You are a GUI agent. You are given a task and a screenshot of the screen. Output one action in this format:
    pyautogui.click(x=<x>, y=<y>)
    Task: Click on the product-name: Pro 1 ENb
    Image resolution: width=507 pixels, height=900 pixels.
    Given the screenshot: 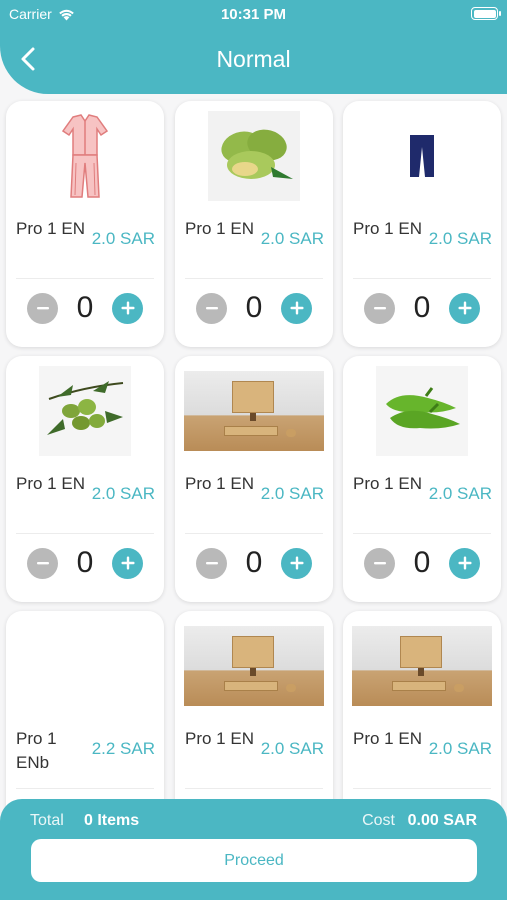 What is the action you would take?
    pyautogui.click(x=36, y=750)
    